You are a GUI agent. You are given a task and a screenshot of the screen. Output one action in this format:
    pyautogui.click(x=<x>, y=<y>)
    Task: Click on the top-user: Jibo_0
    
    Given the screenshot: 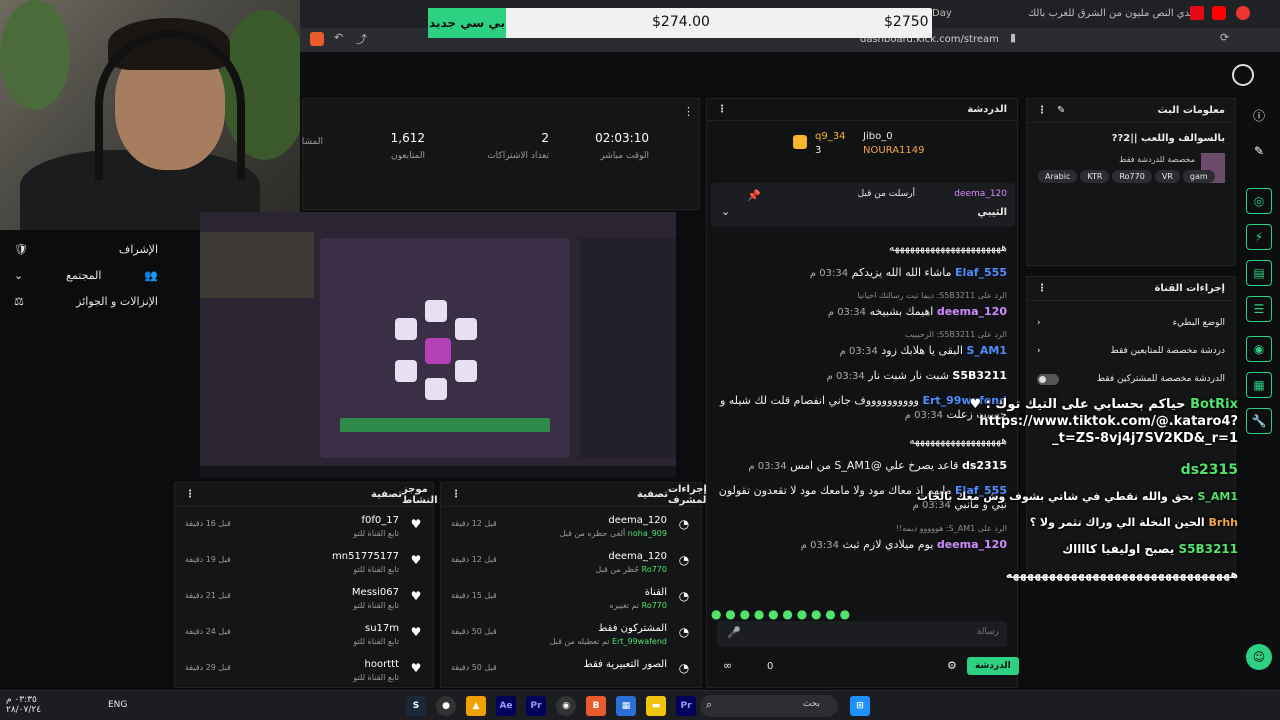 What is the action you would take?
    pyautogui.click(x=878, y=136)
    